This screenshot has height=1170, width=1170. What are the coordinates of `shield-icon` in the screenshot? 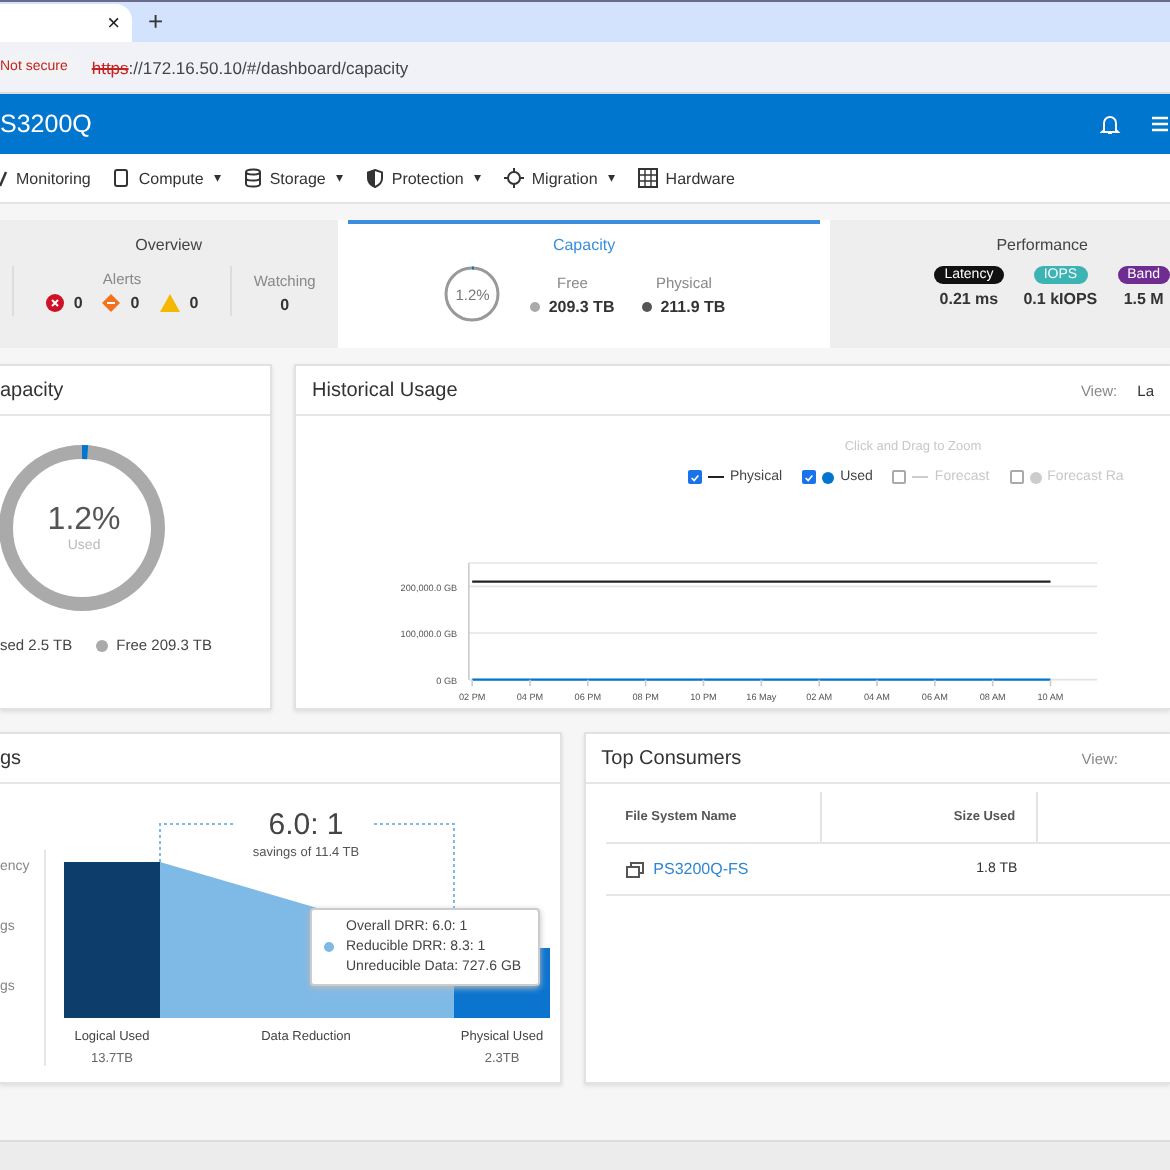 It's located at (374, 178).